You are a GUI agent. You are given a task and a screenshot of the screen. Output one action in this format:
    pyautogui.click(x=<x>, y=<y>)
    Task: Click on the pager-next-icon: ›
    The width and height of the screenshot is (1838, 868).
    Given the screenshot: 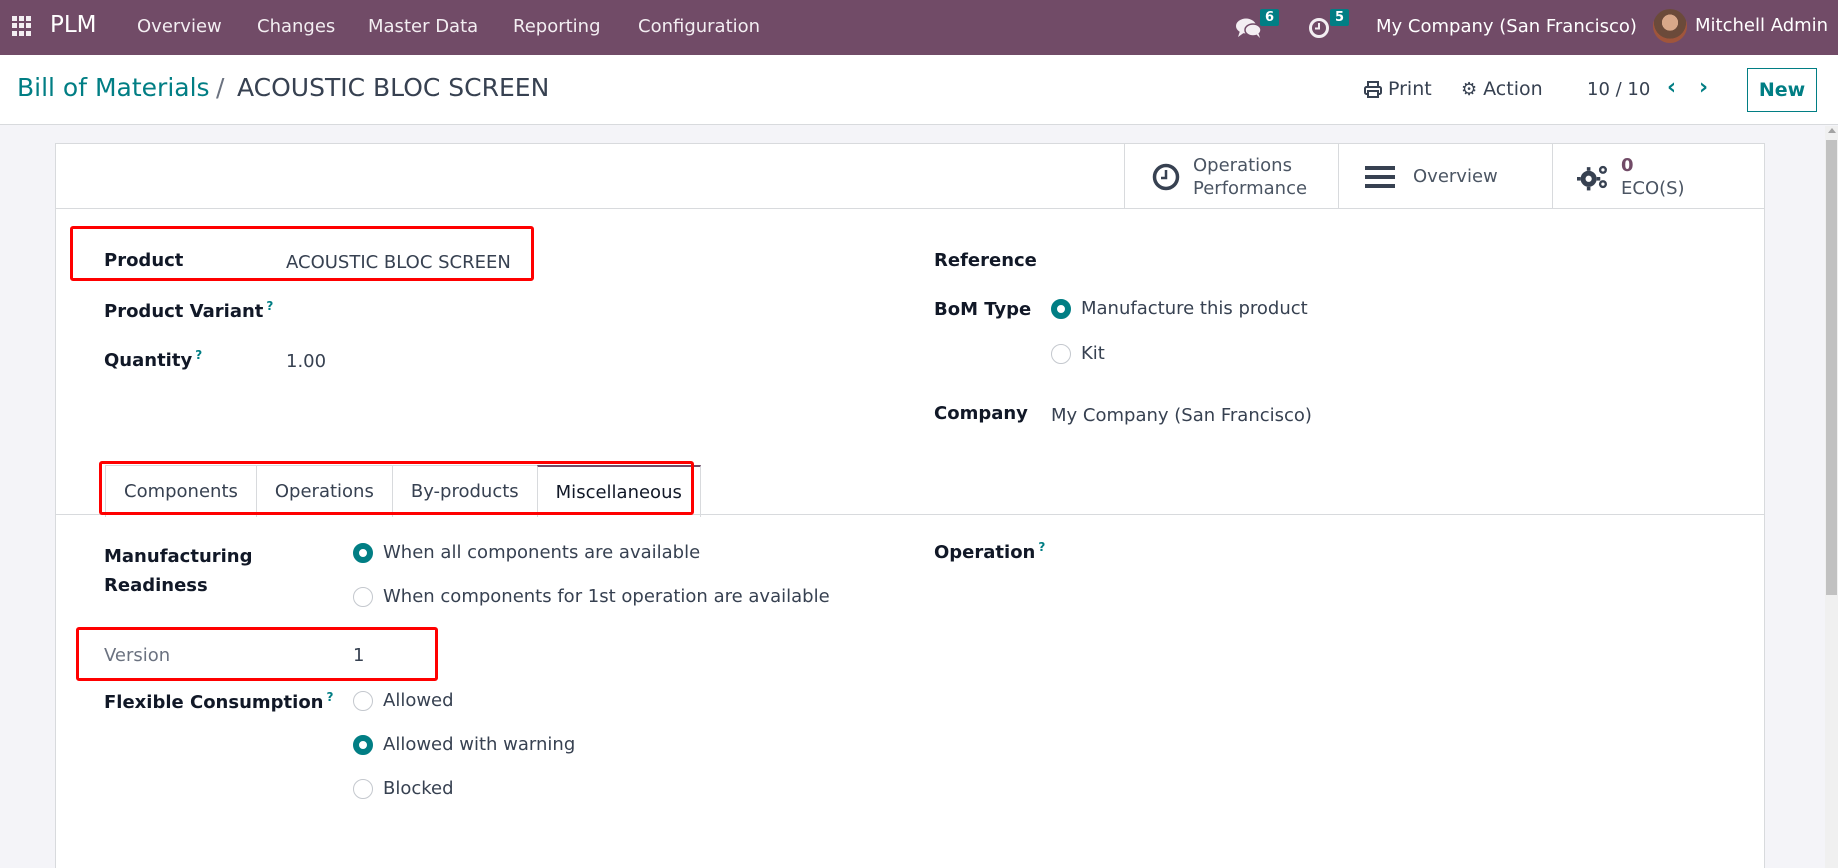 What is the action you would take?
    pyautogui.click(x=1703, y=87)
    